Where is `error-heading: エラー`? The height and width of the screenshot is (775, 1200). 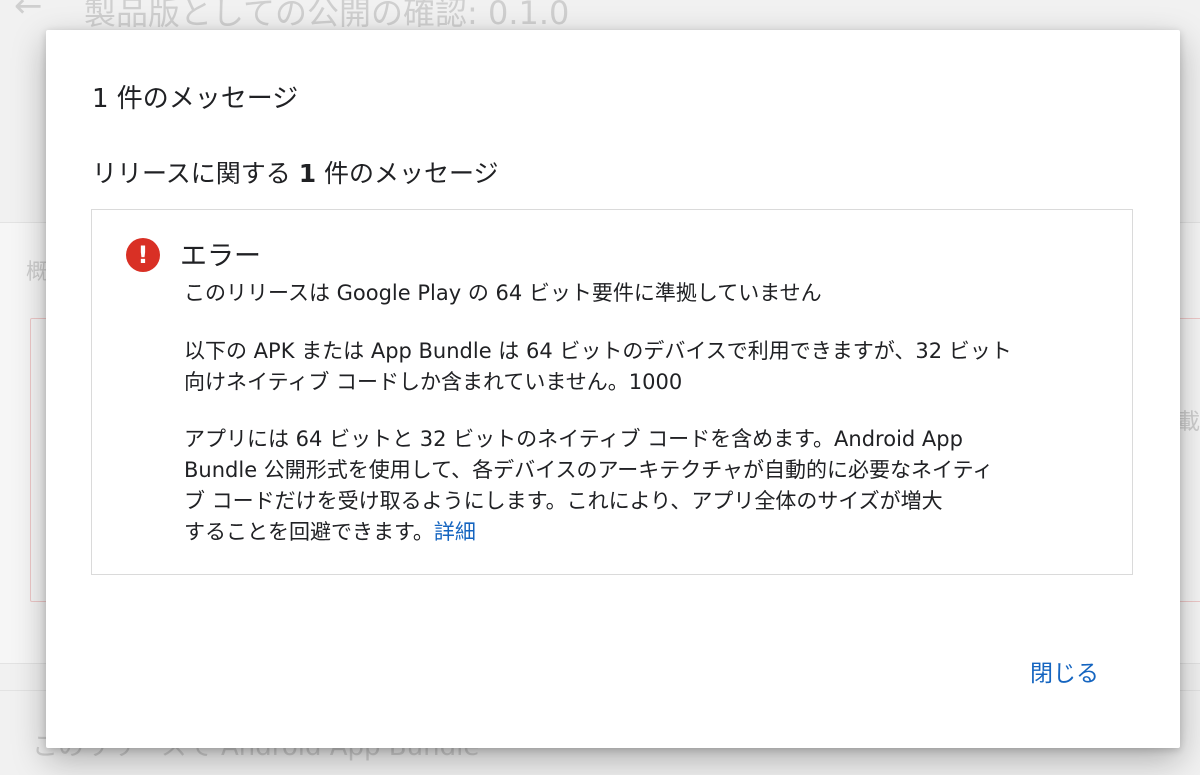
error-heading: エラー is located at coordinates (220, 256).